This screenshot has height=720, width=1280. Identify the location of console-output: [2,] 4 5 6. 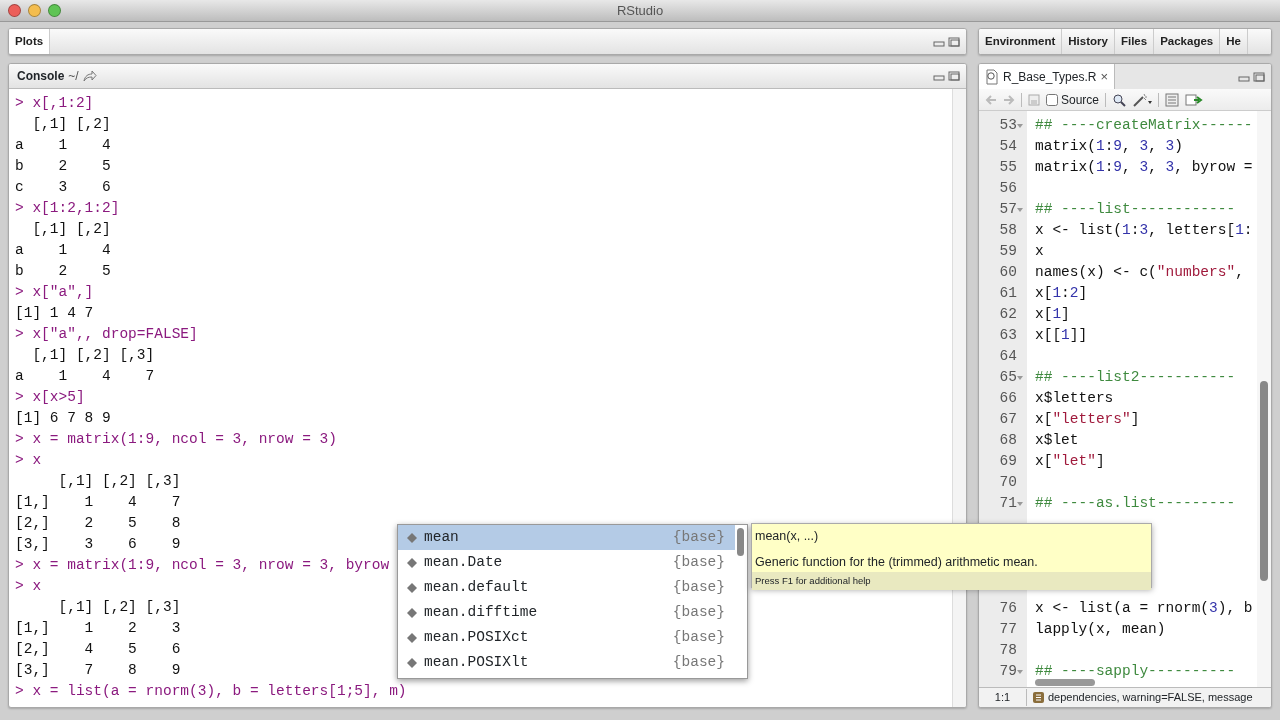
(98, 649).